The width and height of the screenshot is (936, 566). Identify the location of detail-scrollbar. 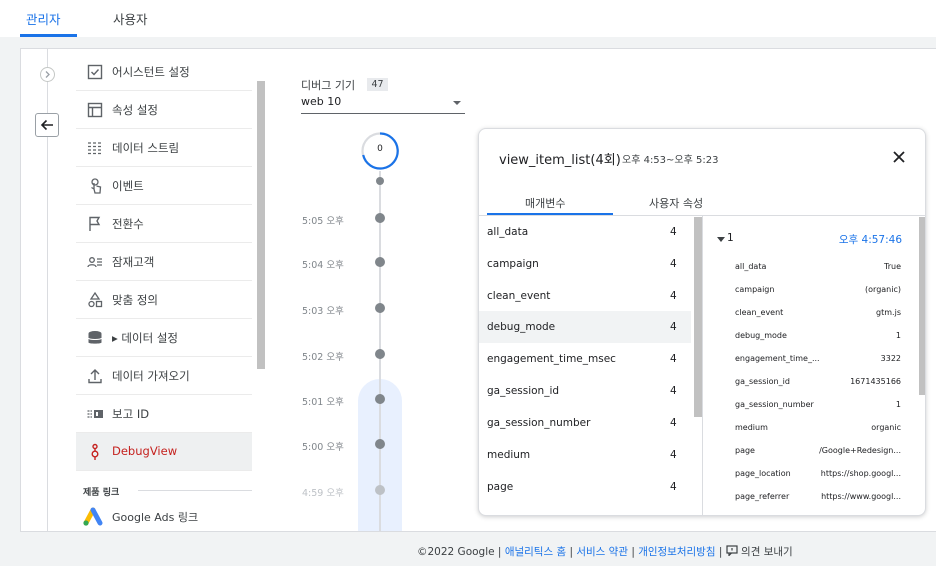
(922, 306).